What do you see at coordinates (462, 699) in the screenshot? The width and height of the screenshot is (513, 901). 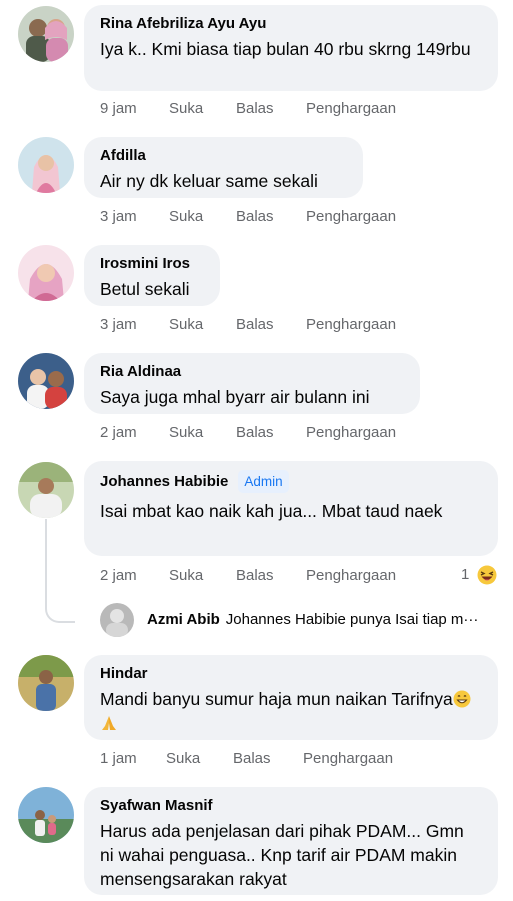 I see `grinning-emoji-icon` at bounding box center [462, 699].